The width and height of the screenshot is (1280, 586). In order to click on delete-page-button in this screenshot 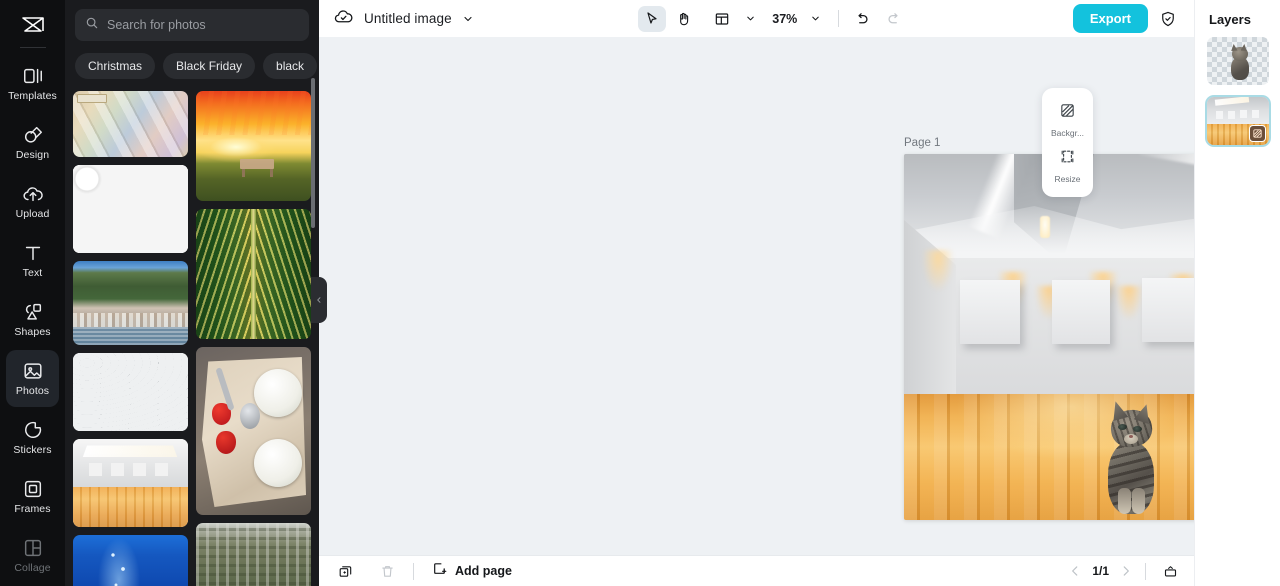, I will do `click(387, 571)`.